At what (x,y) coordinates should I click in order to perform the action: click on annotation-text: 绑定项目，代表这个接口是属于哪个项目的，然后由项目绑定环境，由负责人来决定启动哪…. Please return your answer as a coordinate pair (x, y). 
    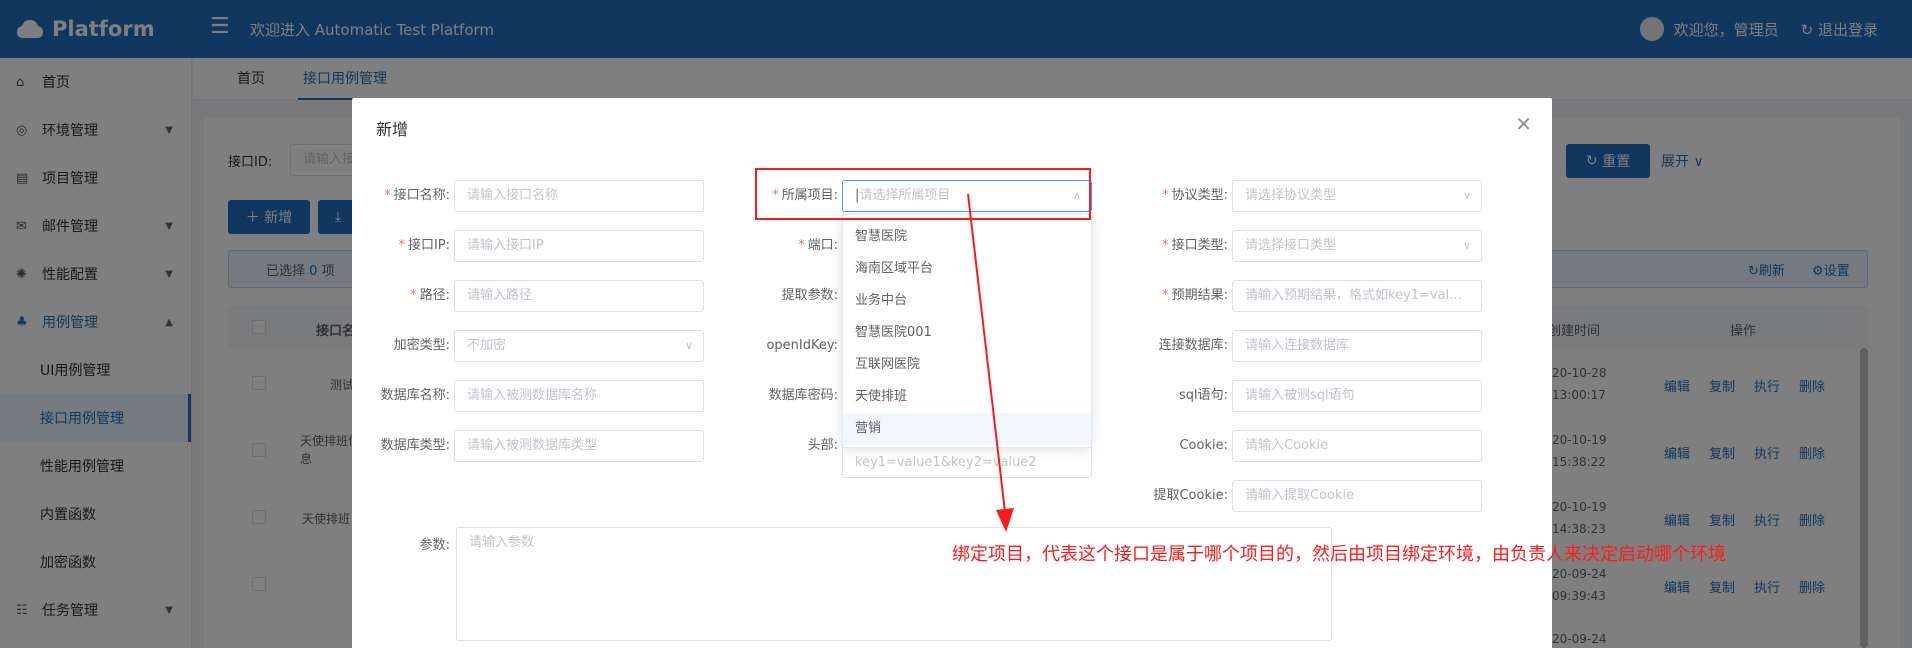
    Looking at the image, I should click on (1339, 554).